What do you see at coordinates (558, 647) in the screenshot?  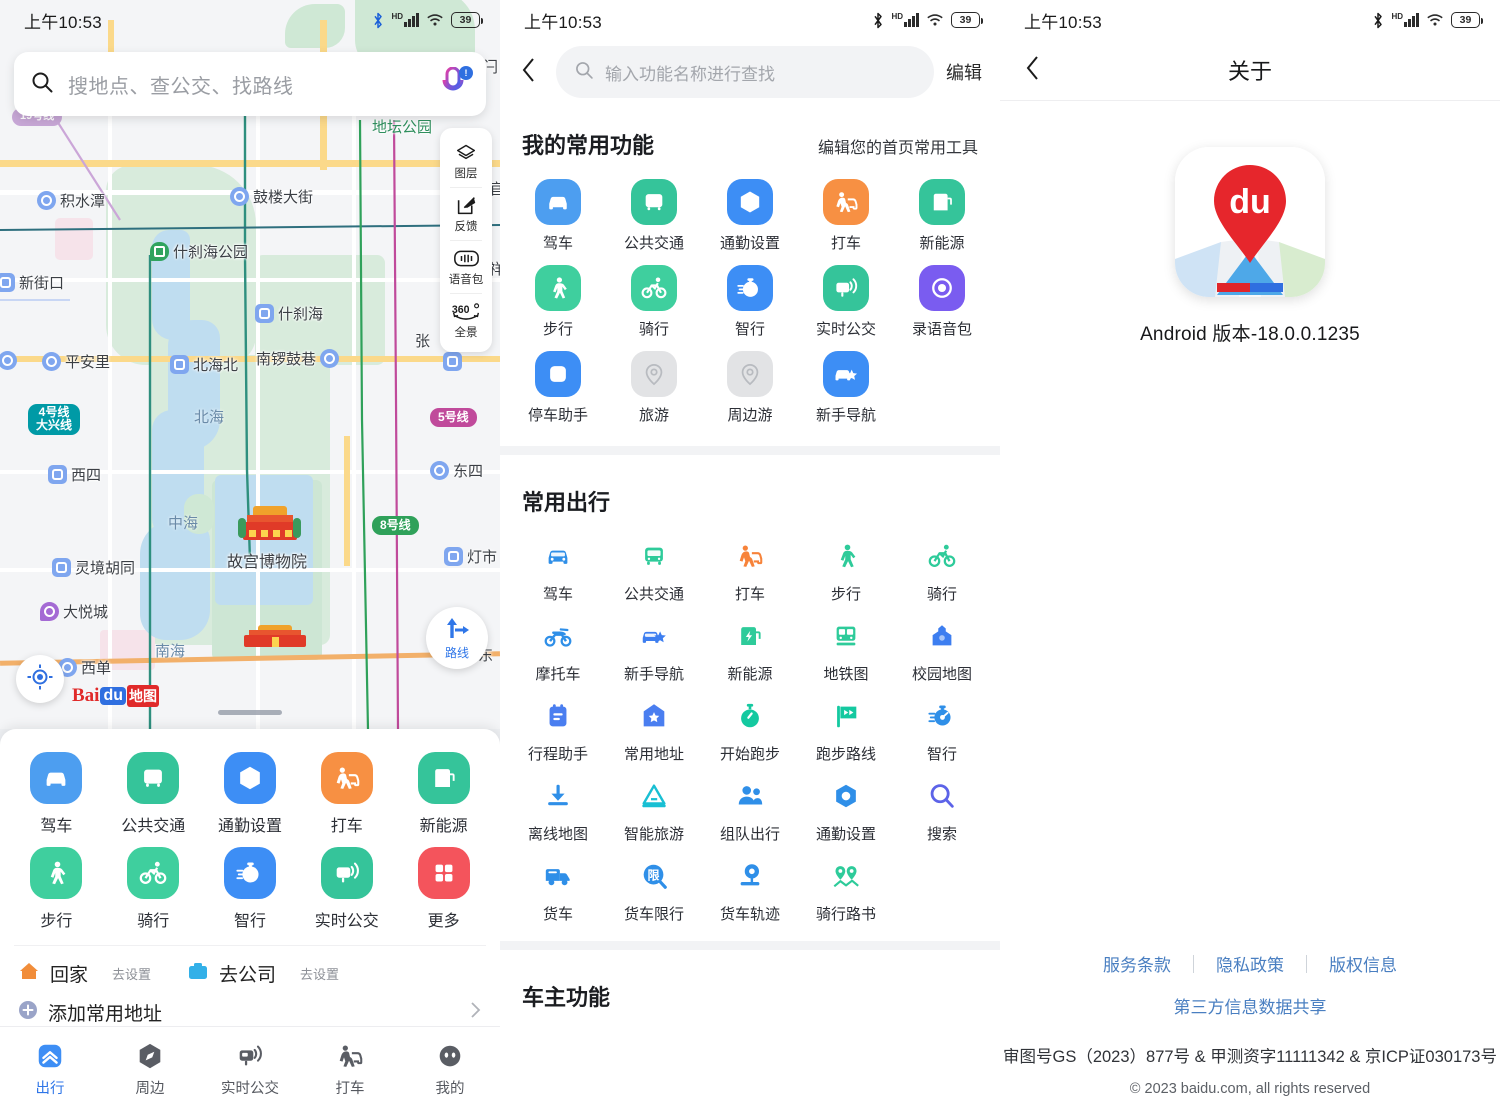 I see `function-item-摩托车: 摩托车` at bounding box center [558, 647].